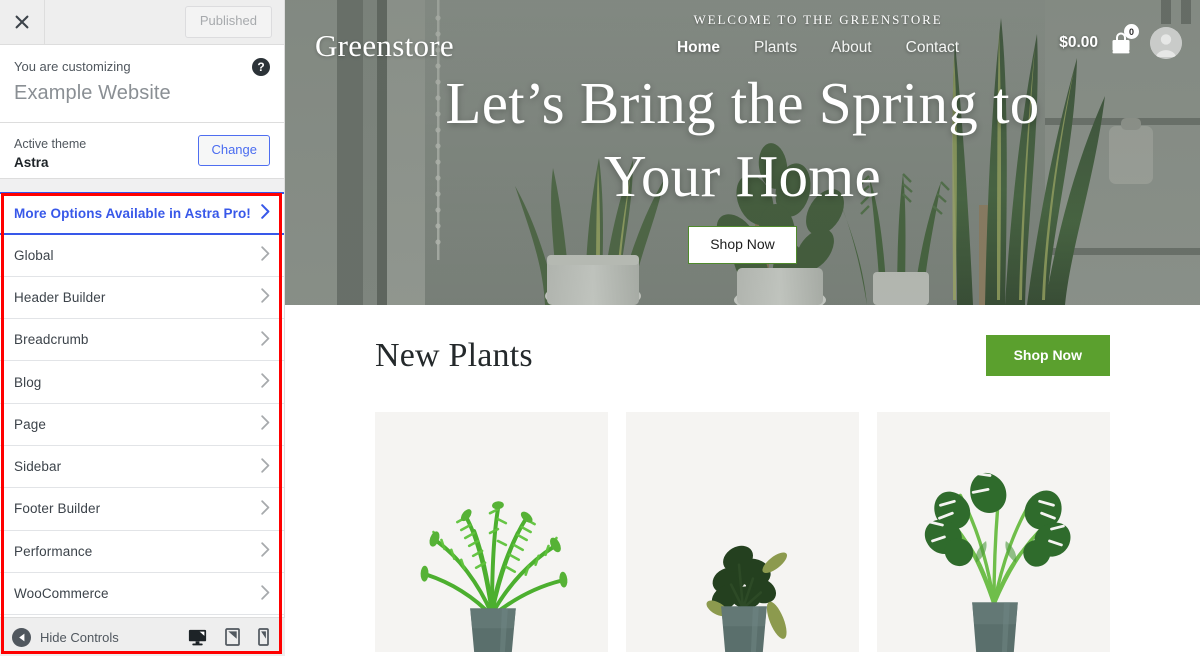  Describe the element at coordinates (454, 355) in the screenshot. I see `section-title: New Plants` at that location.